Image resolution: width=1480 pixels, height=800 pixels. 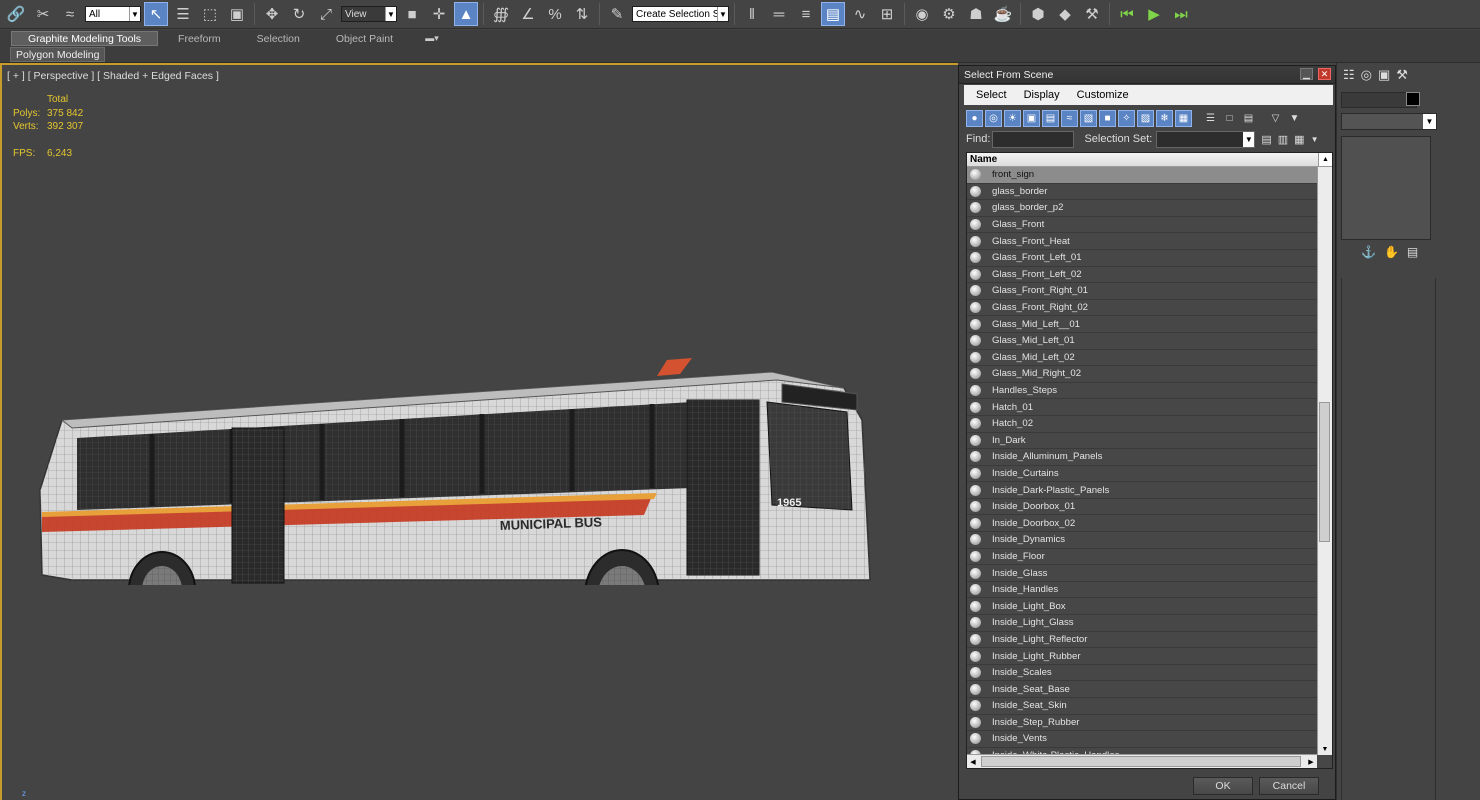 I want to click on select-none-icon: □, so click(x=1229, y=118).